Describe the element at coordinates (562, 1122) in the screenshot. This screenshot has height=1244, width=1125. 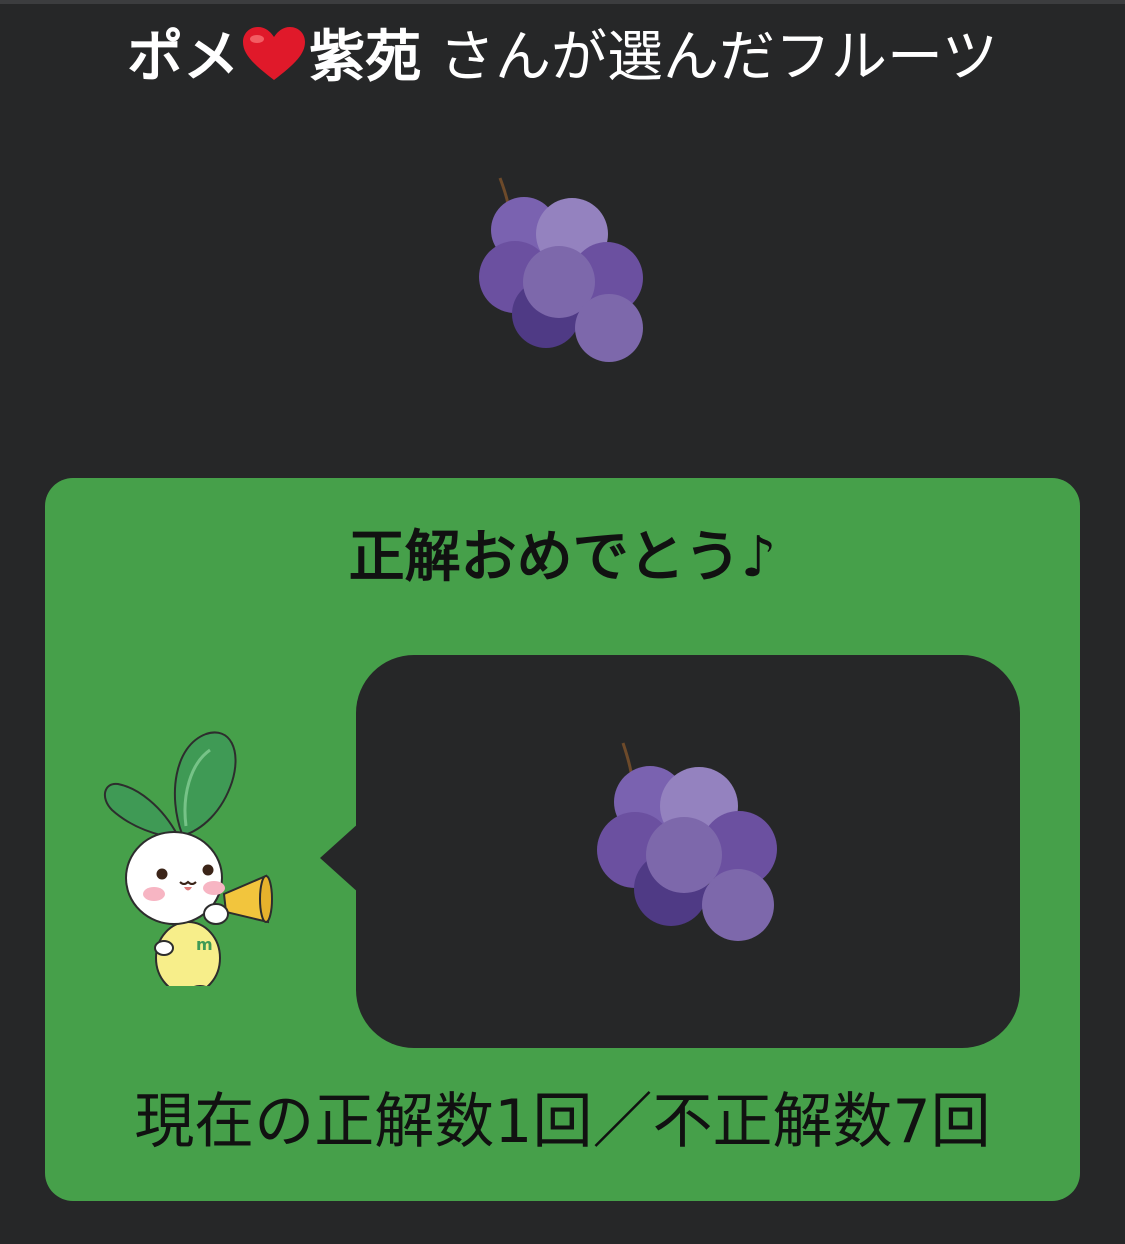
I see `score-text: 現在の正解数1回／不正解数7回` at that location.